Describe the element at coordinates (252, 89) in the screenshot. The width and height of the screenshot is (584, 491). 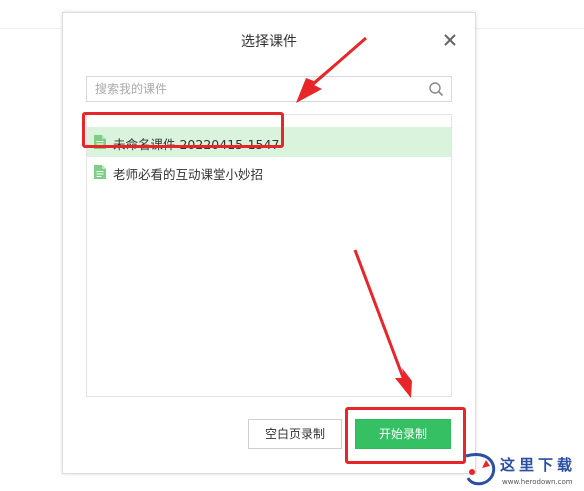
I see `search-input` at that location.